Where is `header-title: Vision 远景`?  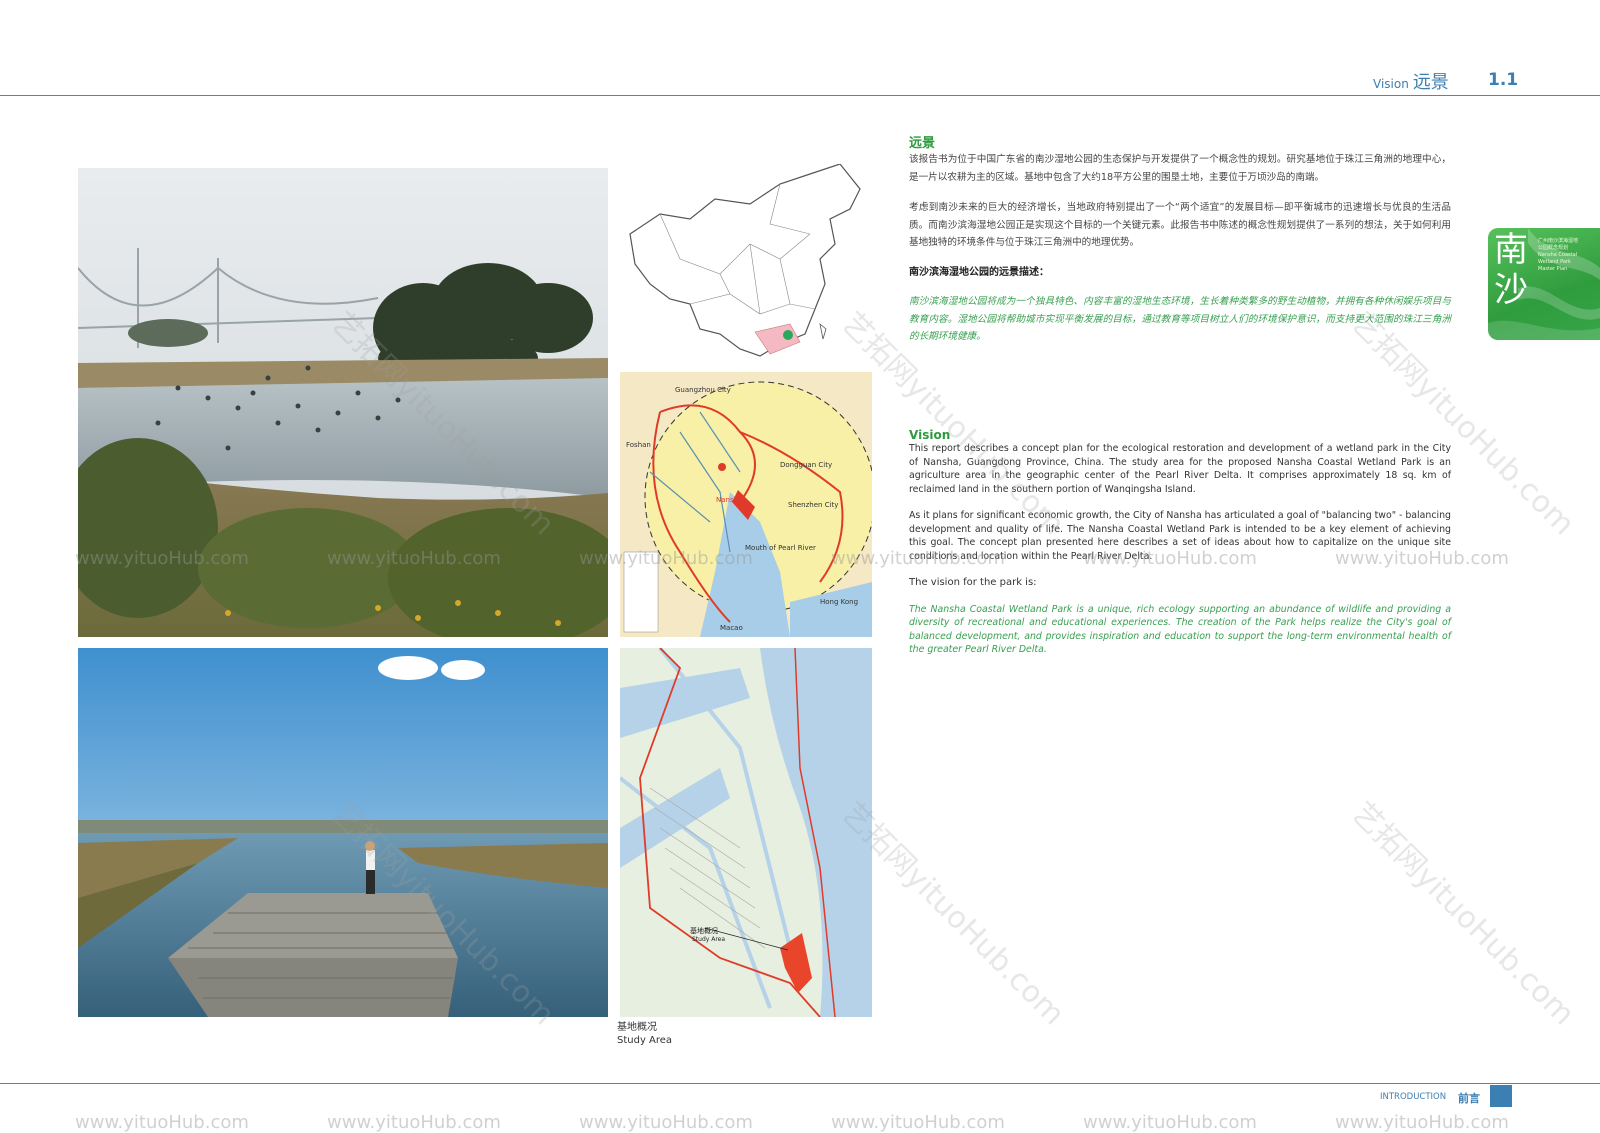
header-title: Vision 远景 is located at coordinates (1411, 81).